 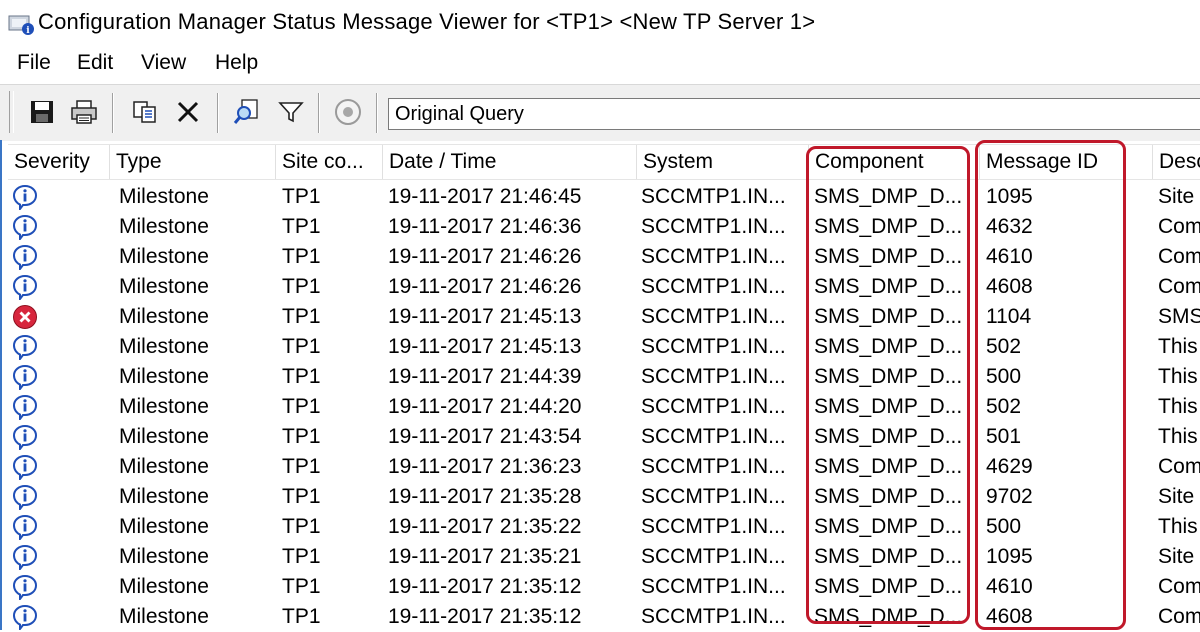 I want to click on menu-file: File, so click(x=34, y=63).